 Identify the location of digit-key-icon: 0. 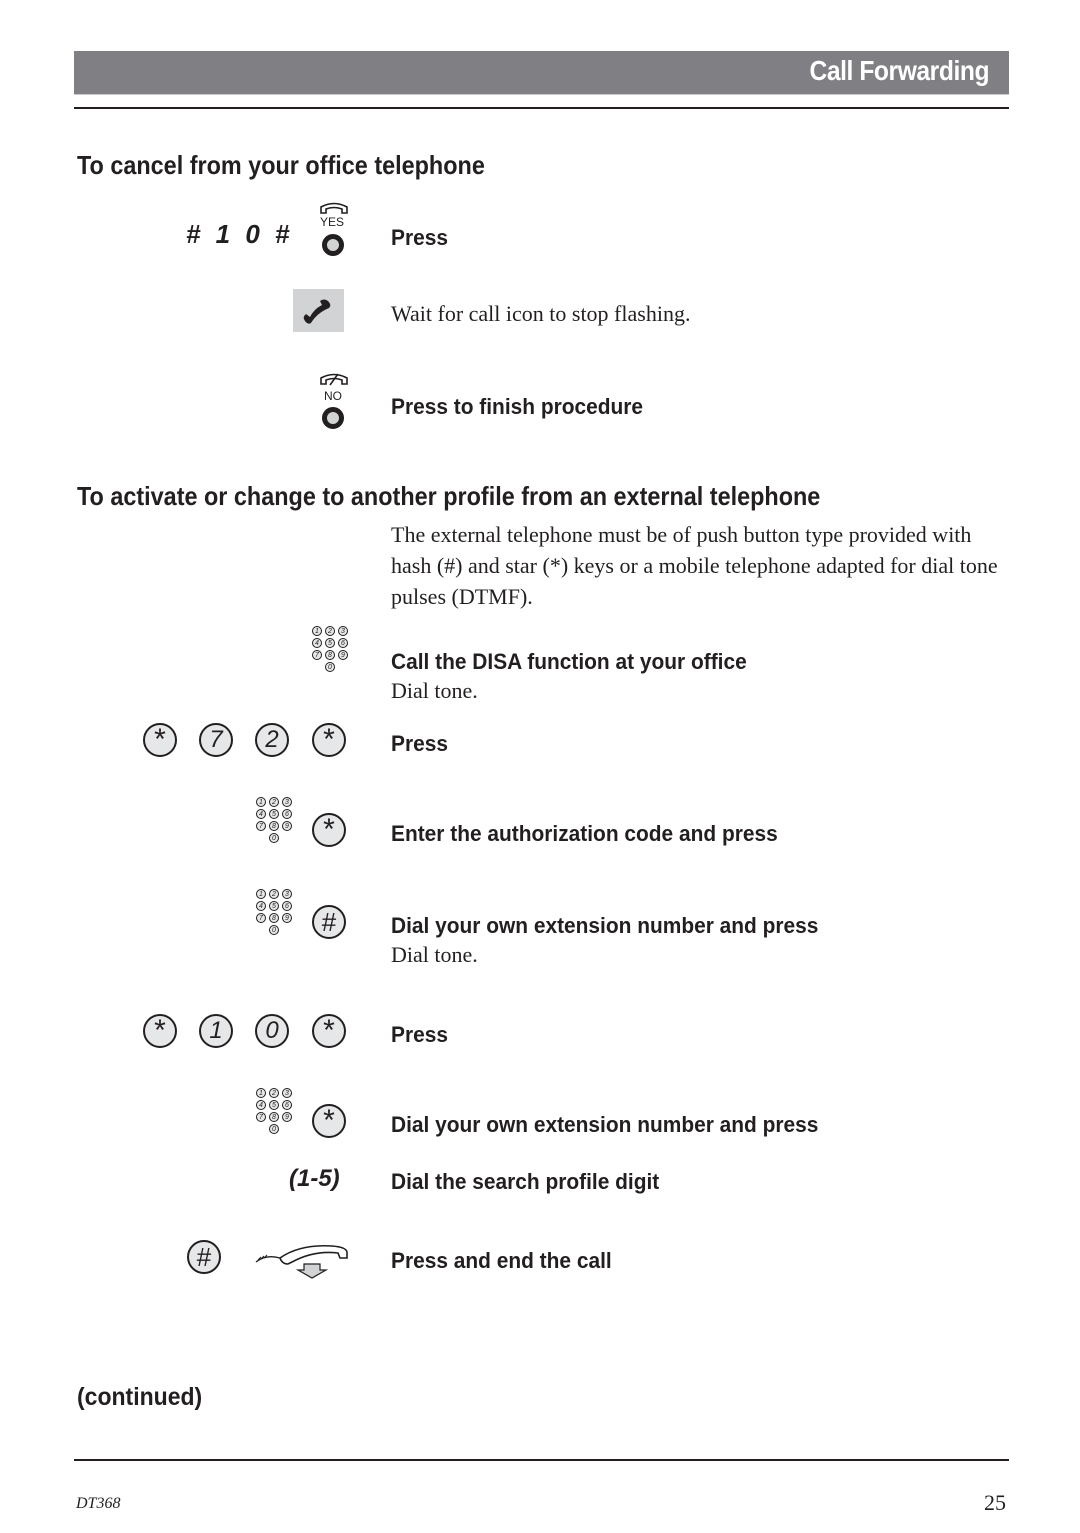
(272, 1031).